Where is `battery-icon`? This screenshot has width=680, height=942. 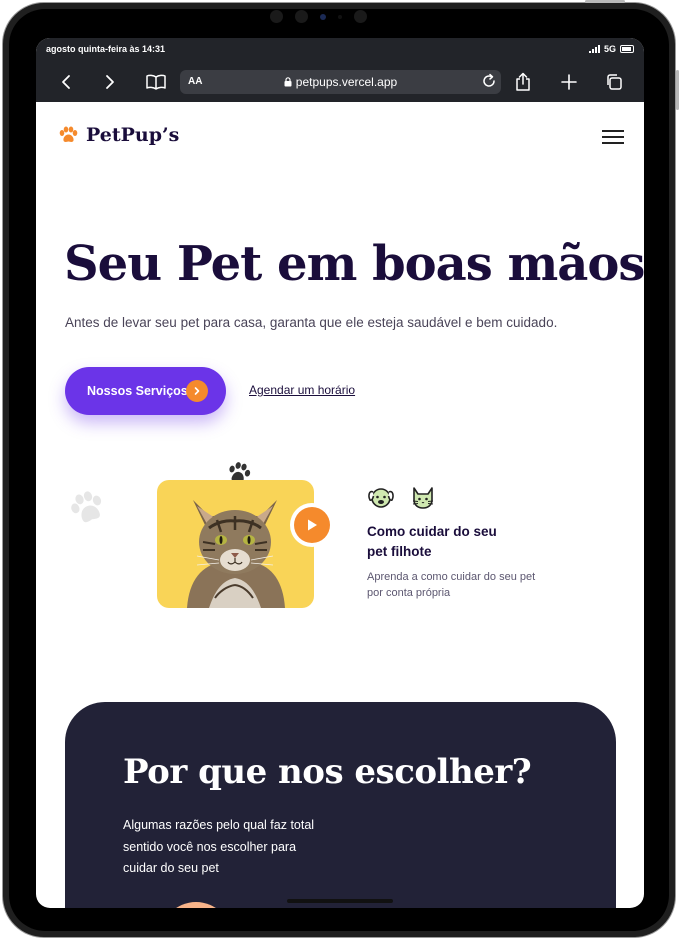 battery-icon is located at coordinates (627, 49).